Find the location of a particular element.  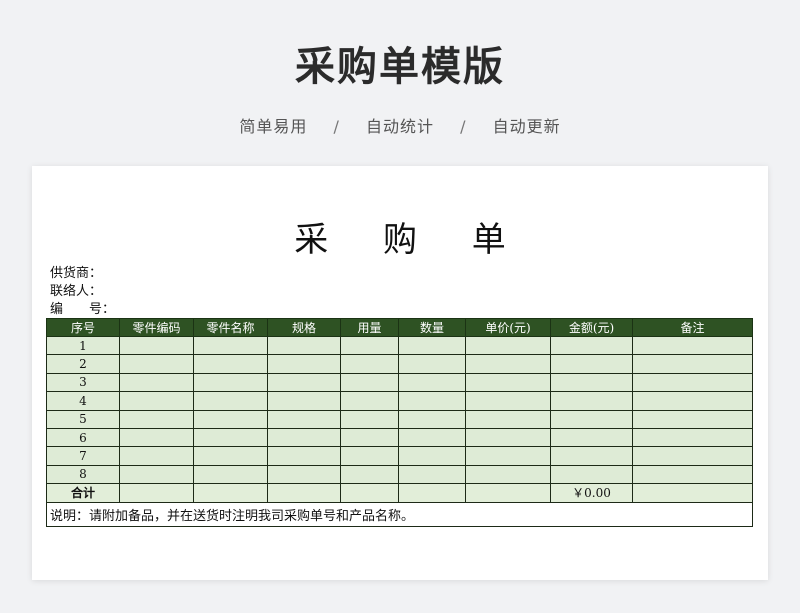

note-row: 说明：请附加备品，并在送货时注明我司采购单号和产品名称。 is located at coordinates (399, 514).